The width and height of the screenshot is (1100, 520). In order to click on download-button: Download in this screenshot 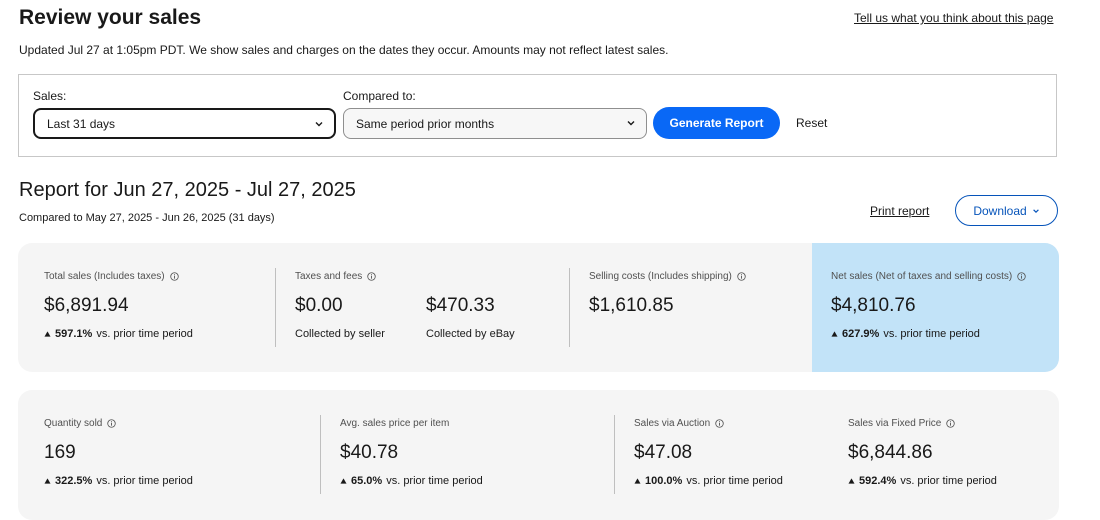, I will do `click(1006, 210)`.